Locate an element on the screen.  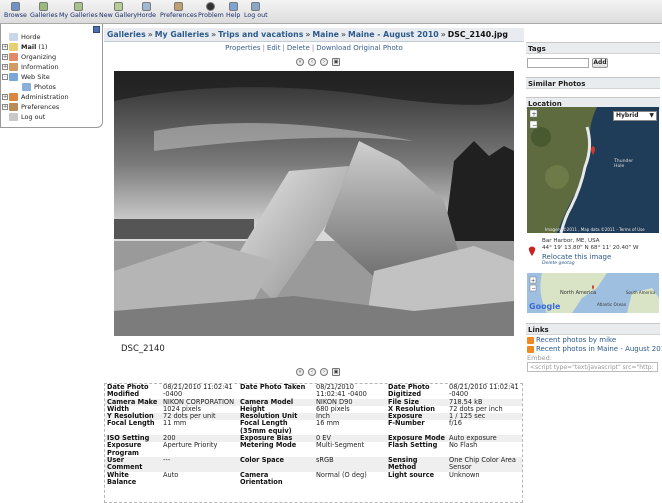
toolbar-browse-button: Browse is located at coordinates (15, 12).